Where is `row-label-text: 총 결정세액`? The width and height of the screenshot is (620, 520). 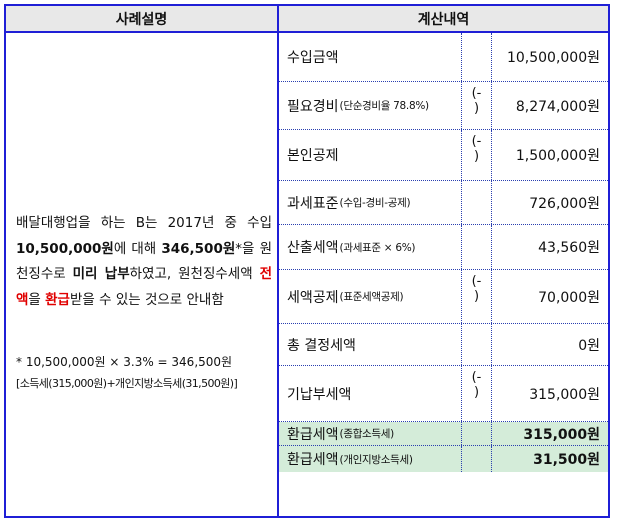 row-label-text: 총 결정세액 is located at coordinates (321, 345).